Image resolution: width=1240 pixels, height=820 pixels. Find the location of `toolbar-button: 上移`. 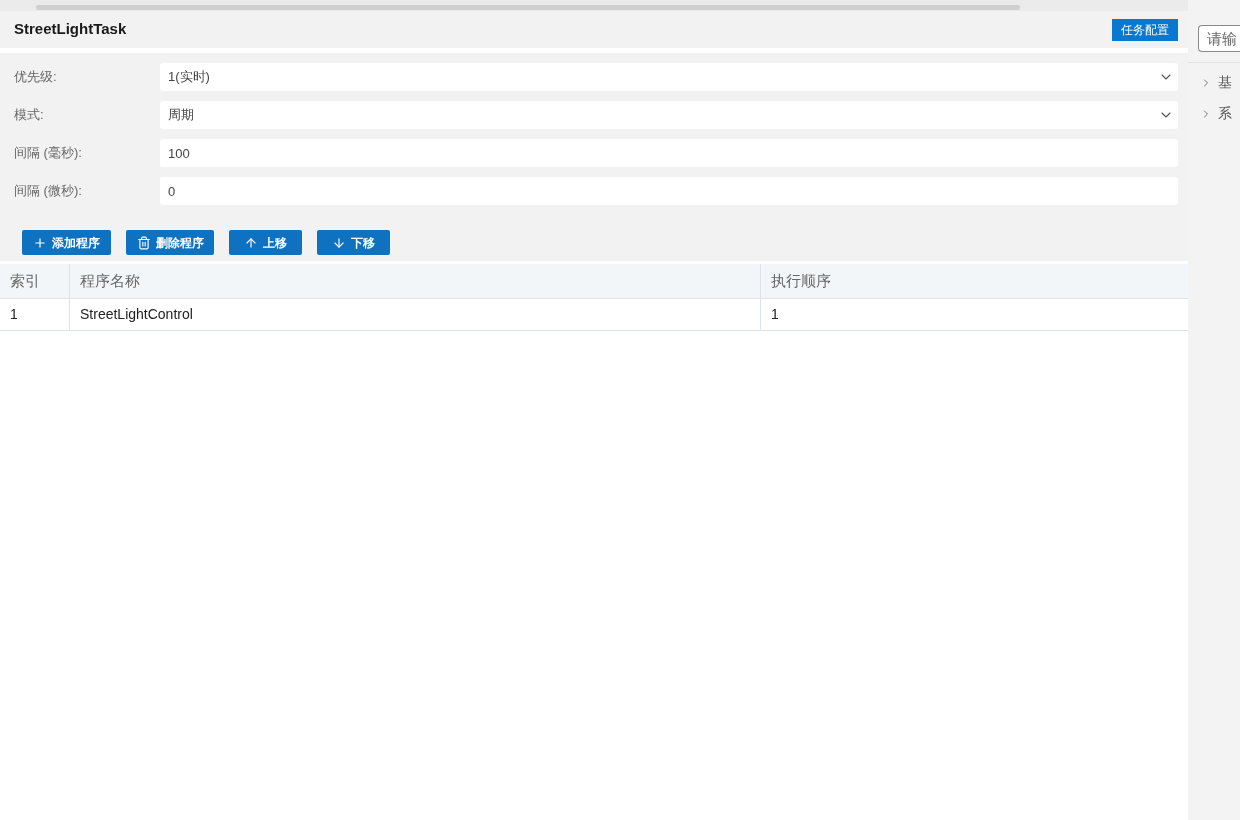

toolbar-button: 上移 is located at coordinates (265, 242).